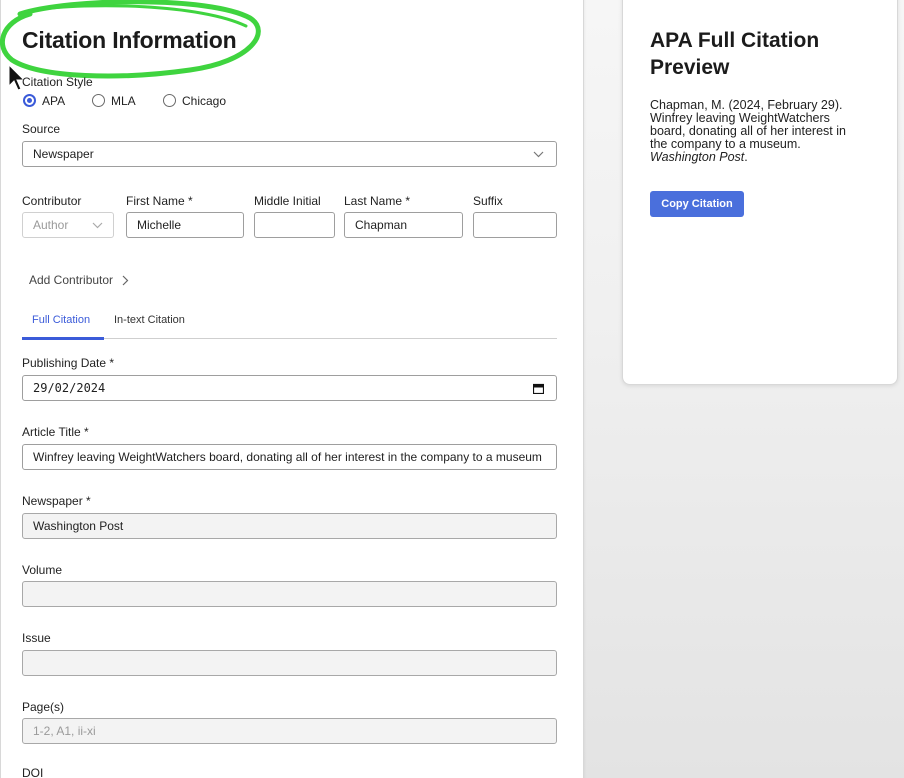 The image size is (904, 778). I want to click on citation-style-label: Citation Style, so click(57, 82).